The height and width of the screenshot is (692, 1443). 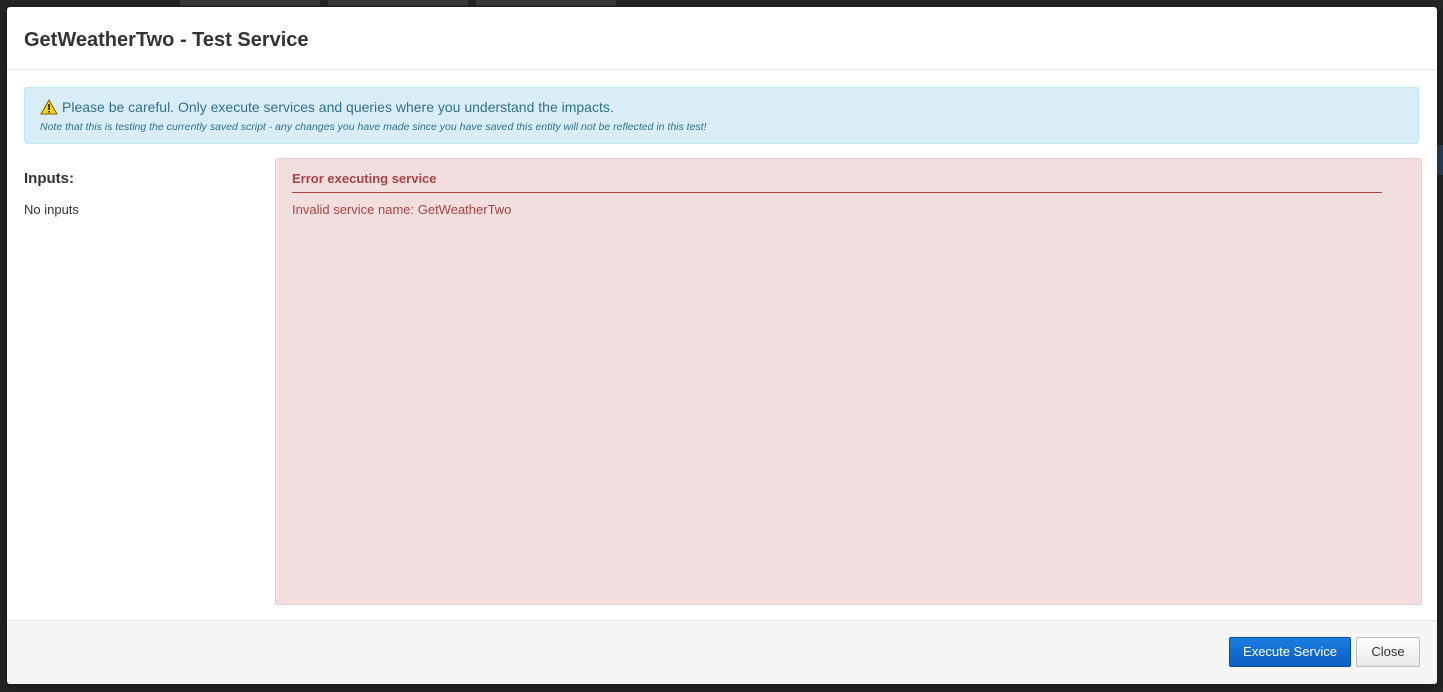 What do you see at coordinates (722, 38) in the screenshot?
I see `dialog-header: GetWeatherTwo - Test Service` at bounding box center [722, 38].